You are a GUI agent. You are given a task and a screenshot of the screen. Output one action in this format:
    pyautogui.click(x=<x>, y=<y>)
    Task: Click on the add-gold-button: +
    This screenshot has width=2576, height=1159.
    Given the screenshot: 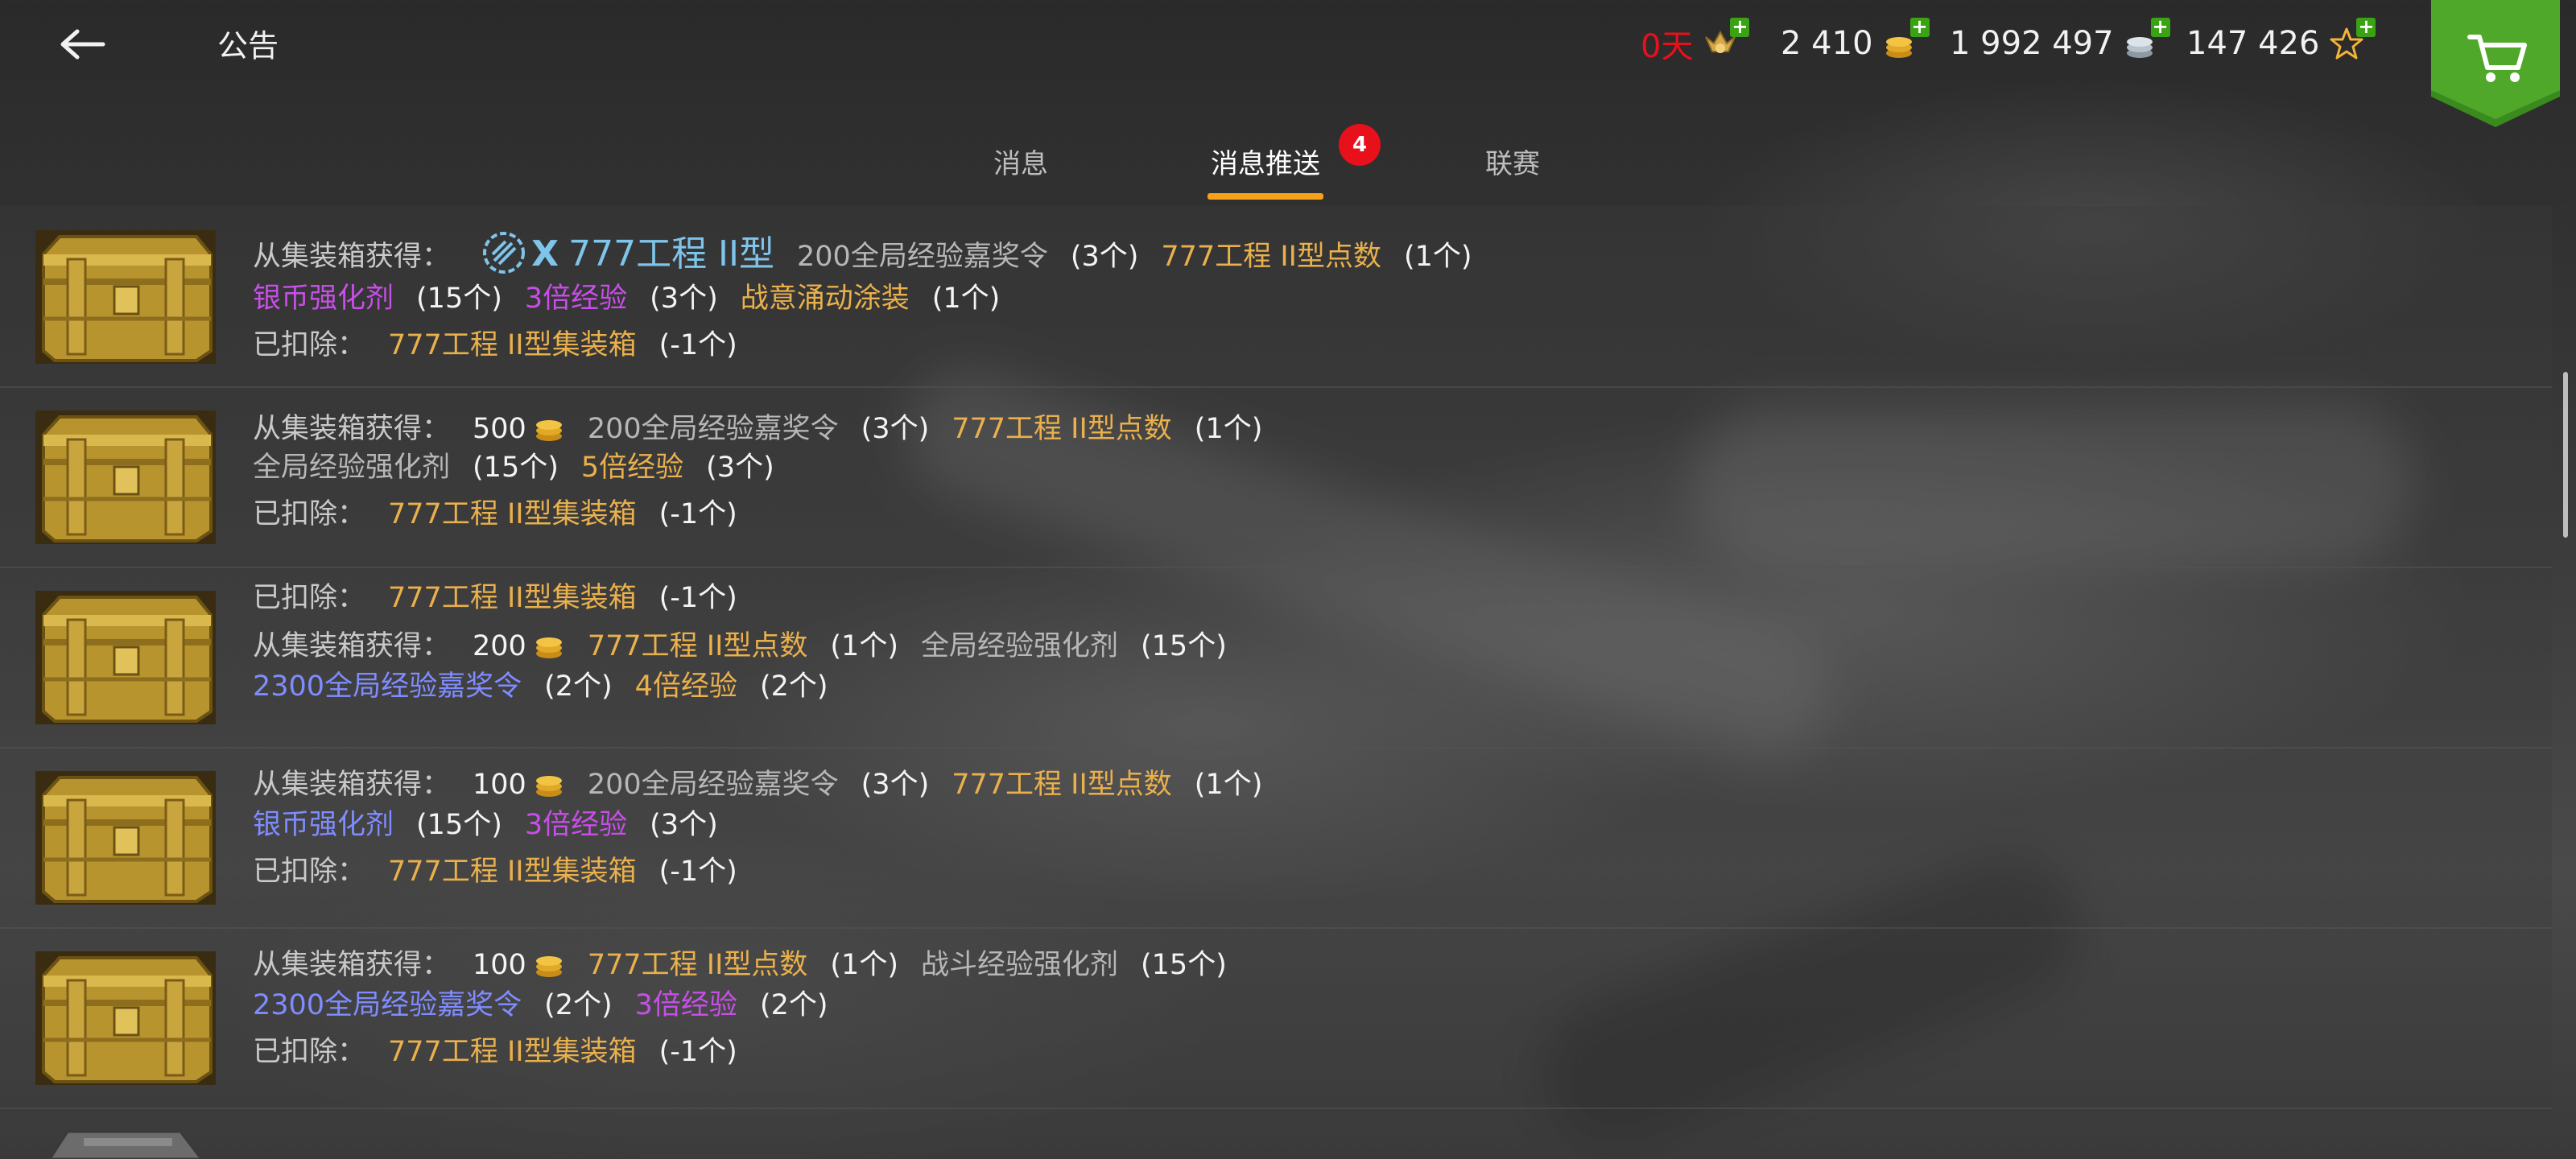 What is the action you would take?
    pyautogui.click(x=1919, y=27)
    